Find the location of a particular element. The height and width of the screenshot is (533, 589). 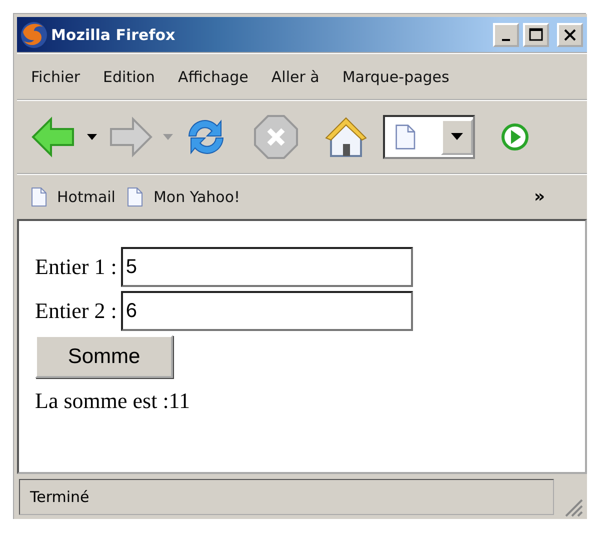

maximize-icon is located at coordinates (536, 35).